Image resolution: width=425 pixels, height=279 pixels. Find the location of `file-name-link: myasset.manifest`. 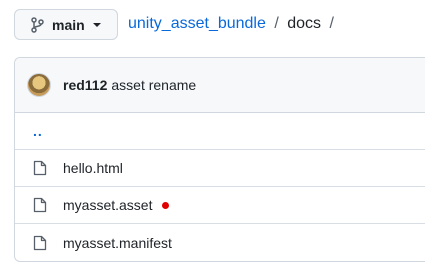

file-name-link: myasset.manifest is located at coordinates (117, 243).